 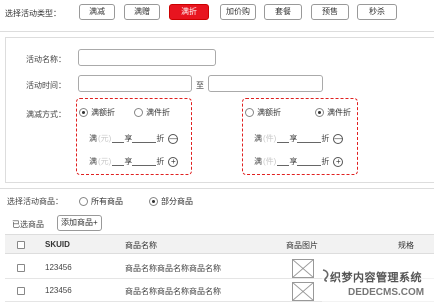 I want to click on add-goods-button: 添加商品+, so click(x=79, y=223).